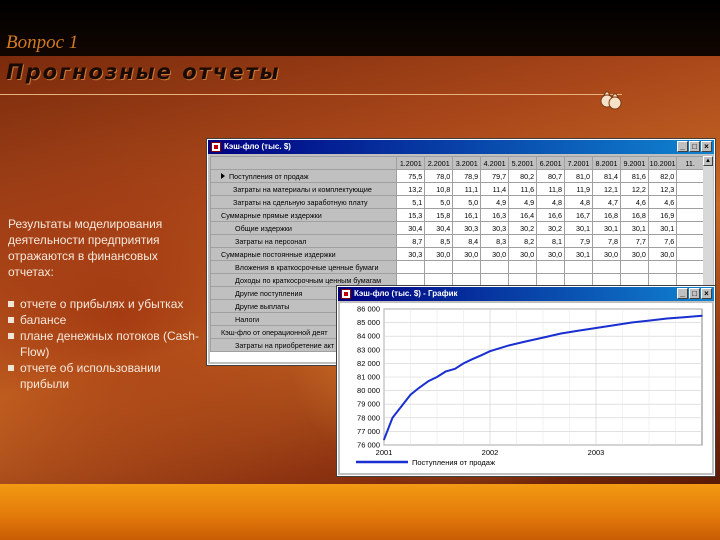 Image resolution: width=720 pixels, height=540 pixels. What do you see at coordinates (662, 189) in the screenshot?
I see `table-cell: 12,3` at bounding box center [662, 189].